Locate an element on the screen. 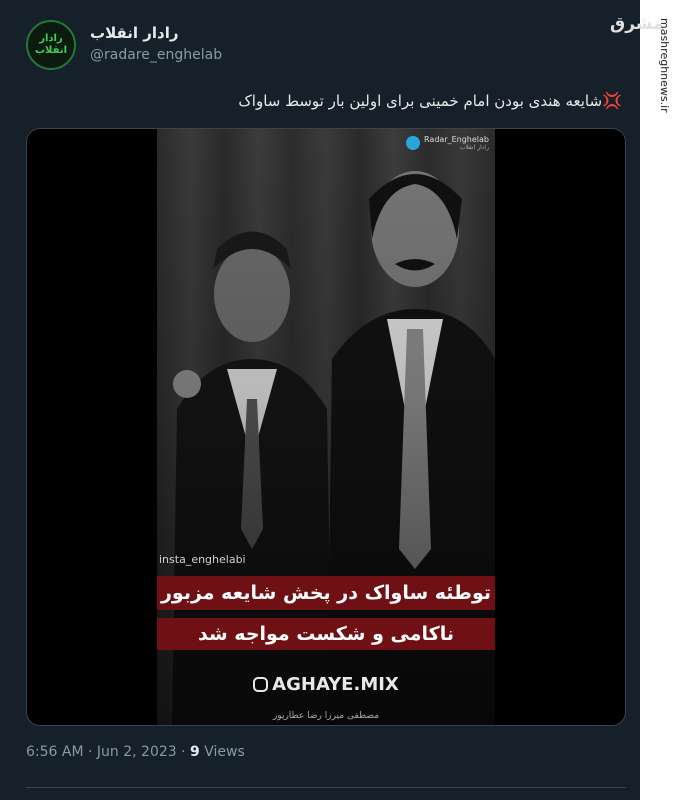 The image size is (676, 800). avatar: رادار انقلاب is located at coordinates (51, 45).